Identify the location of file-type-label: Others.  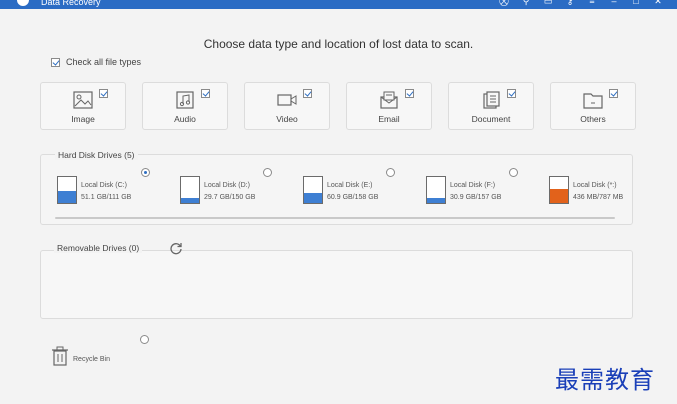
(593, 119).